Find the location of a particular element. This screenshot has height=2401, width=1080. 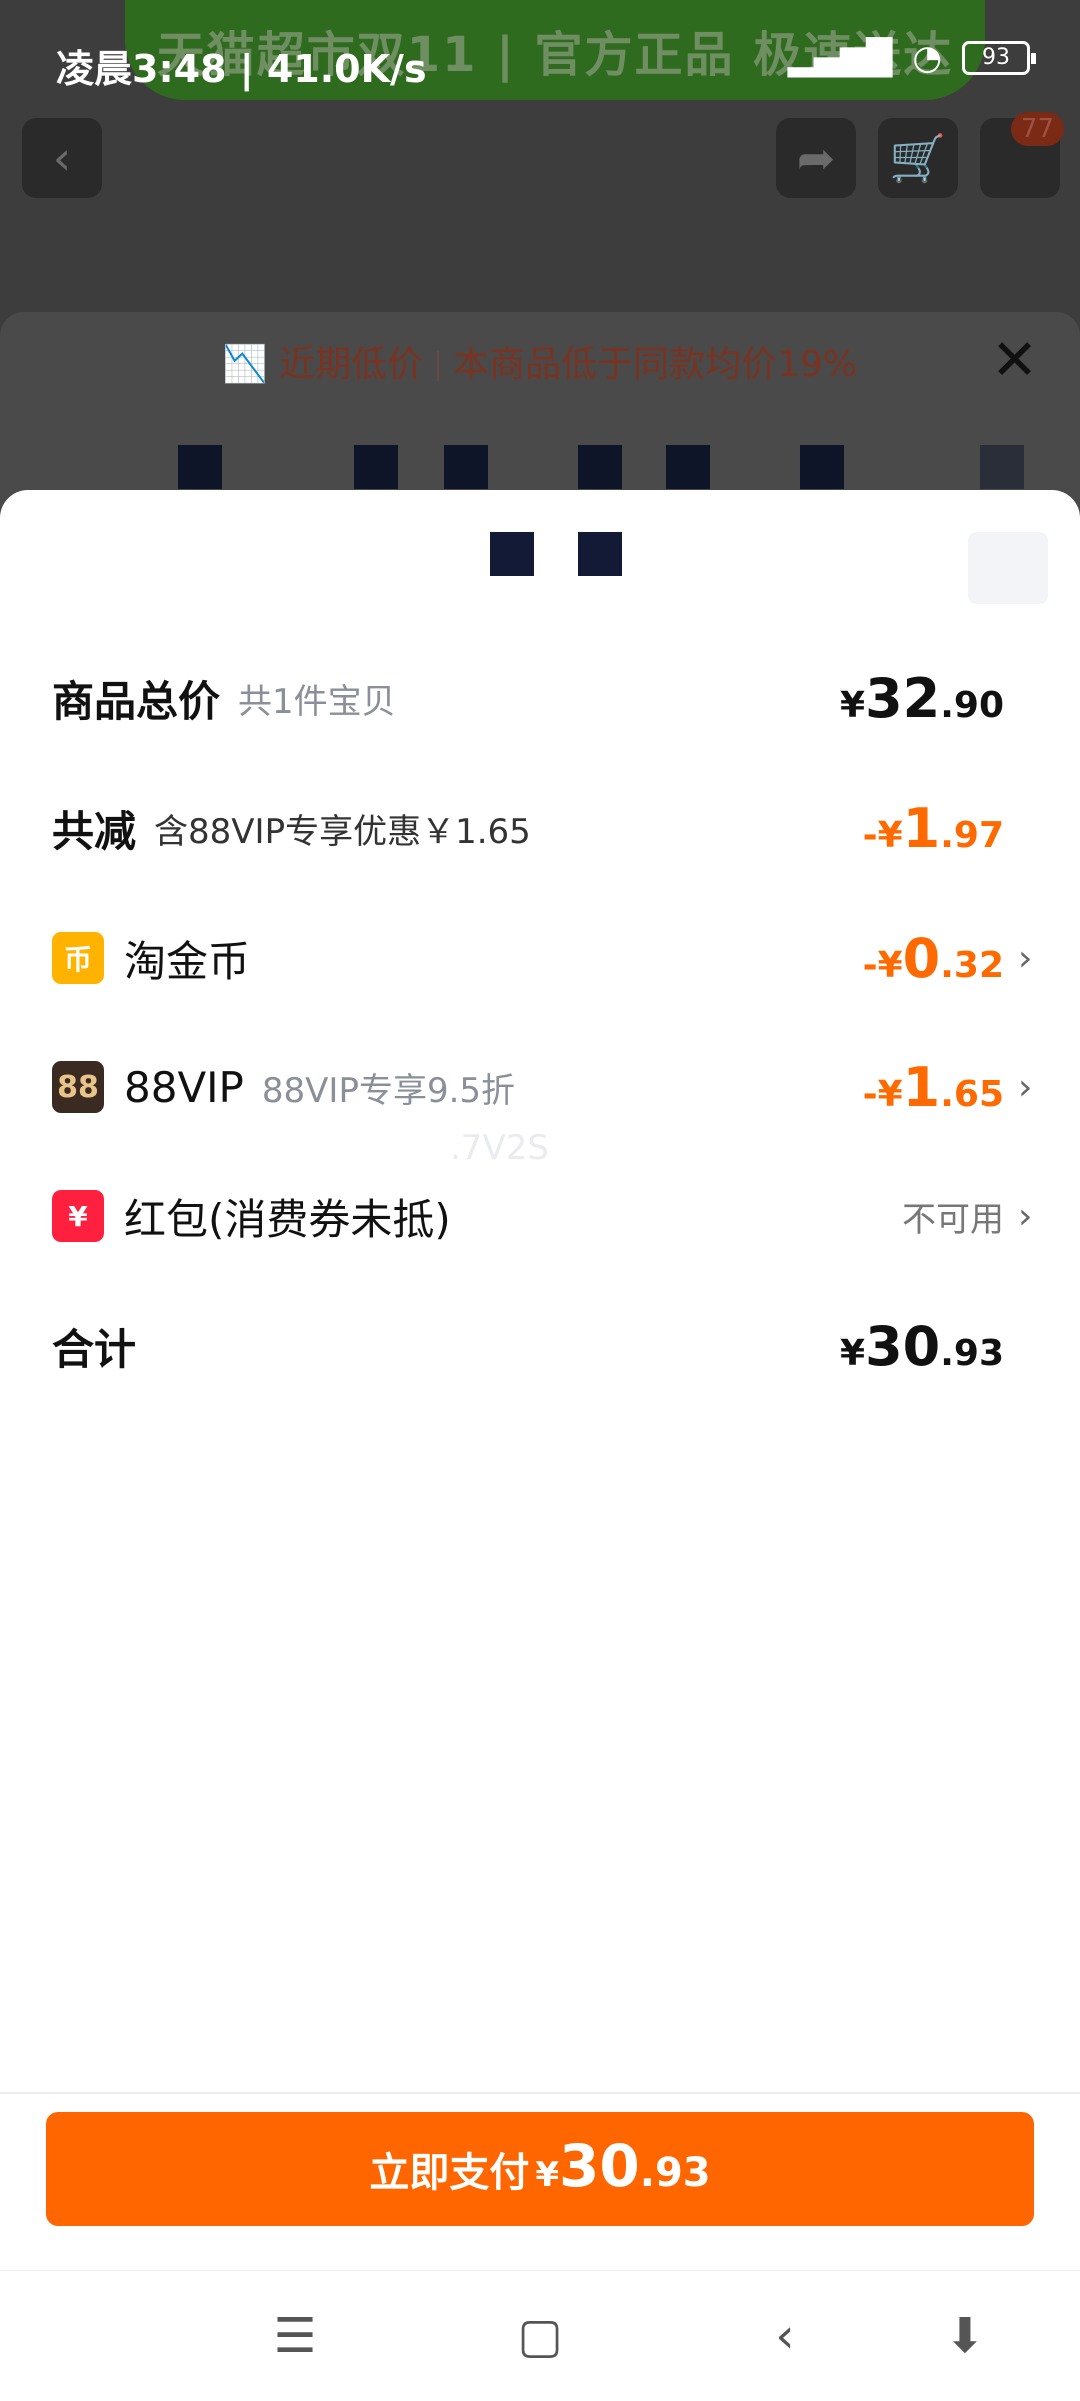

vip-sub: 88VIP专享9.5折 is located at coordinates (388, 1090).